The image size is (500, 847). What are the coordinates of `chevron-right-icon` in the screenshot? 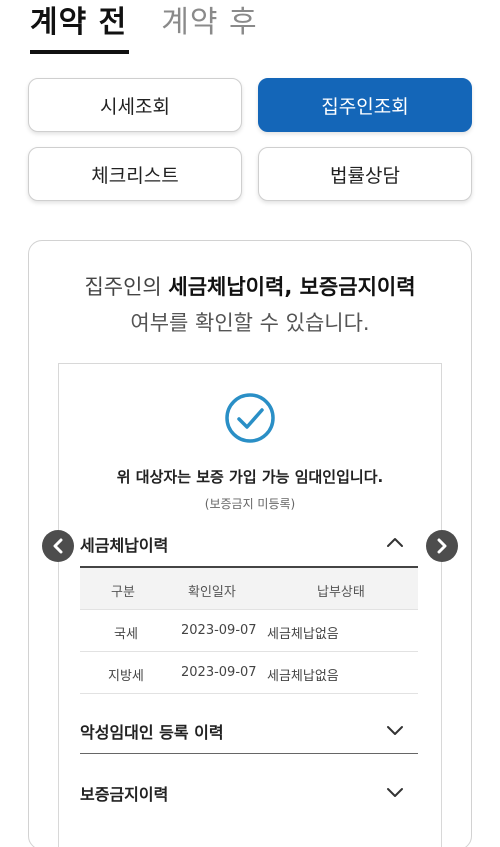 It's located at (442, 546).